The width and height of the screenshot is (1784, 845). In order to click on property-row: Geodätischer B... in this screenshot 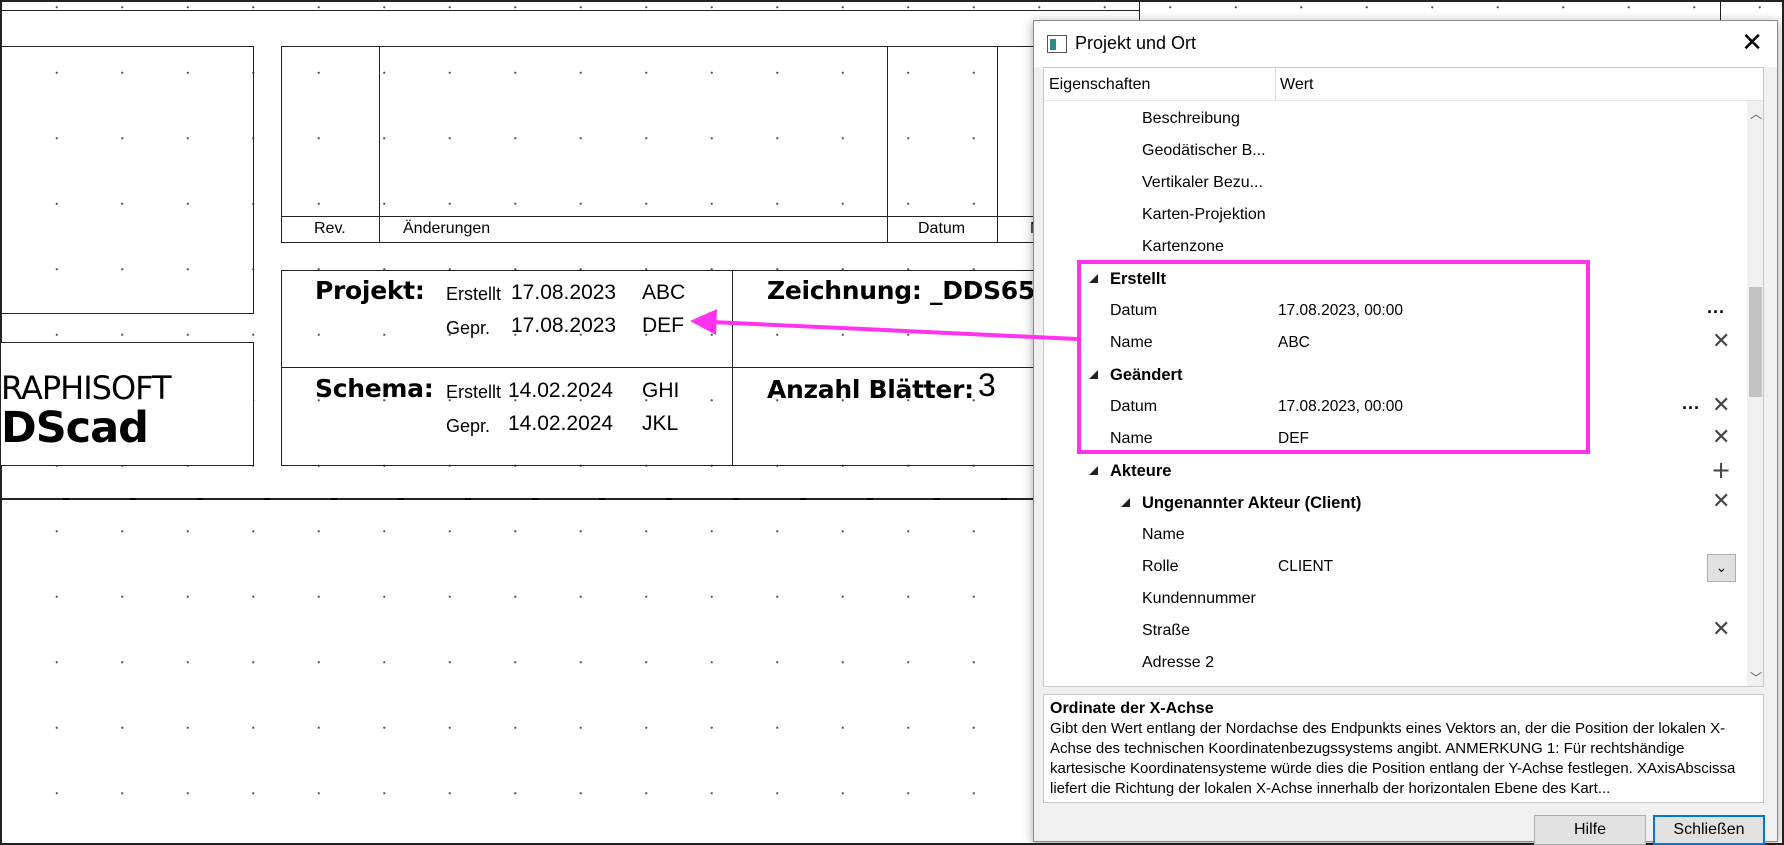, I will do `click(1394, 151)`.